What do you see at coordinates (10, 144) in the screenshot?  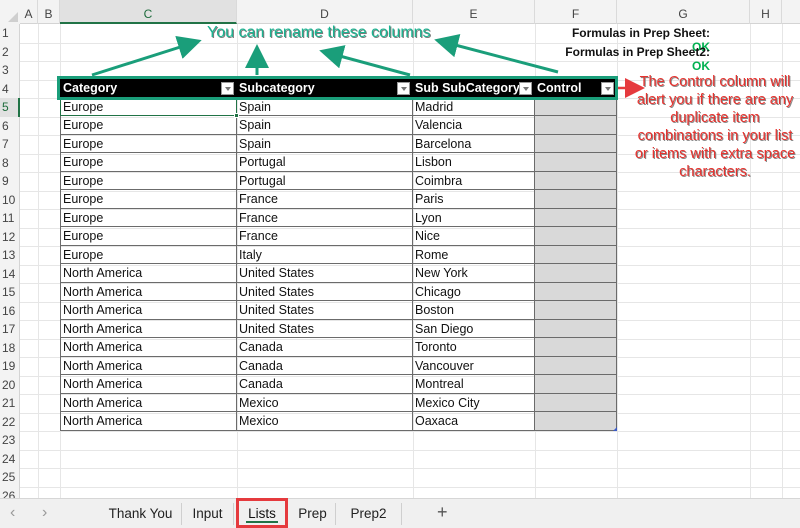 I see `row-header-7: 7` at bounding box center [10, 144].